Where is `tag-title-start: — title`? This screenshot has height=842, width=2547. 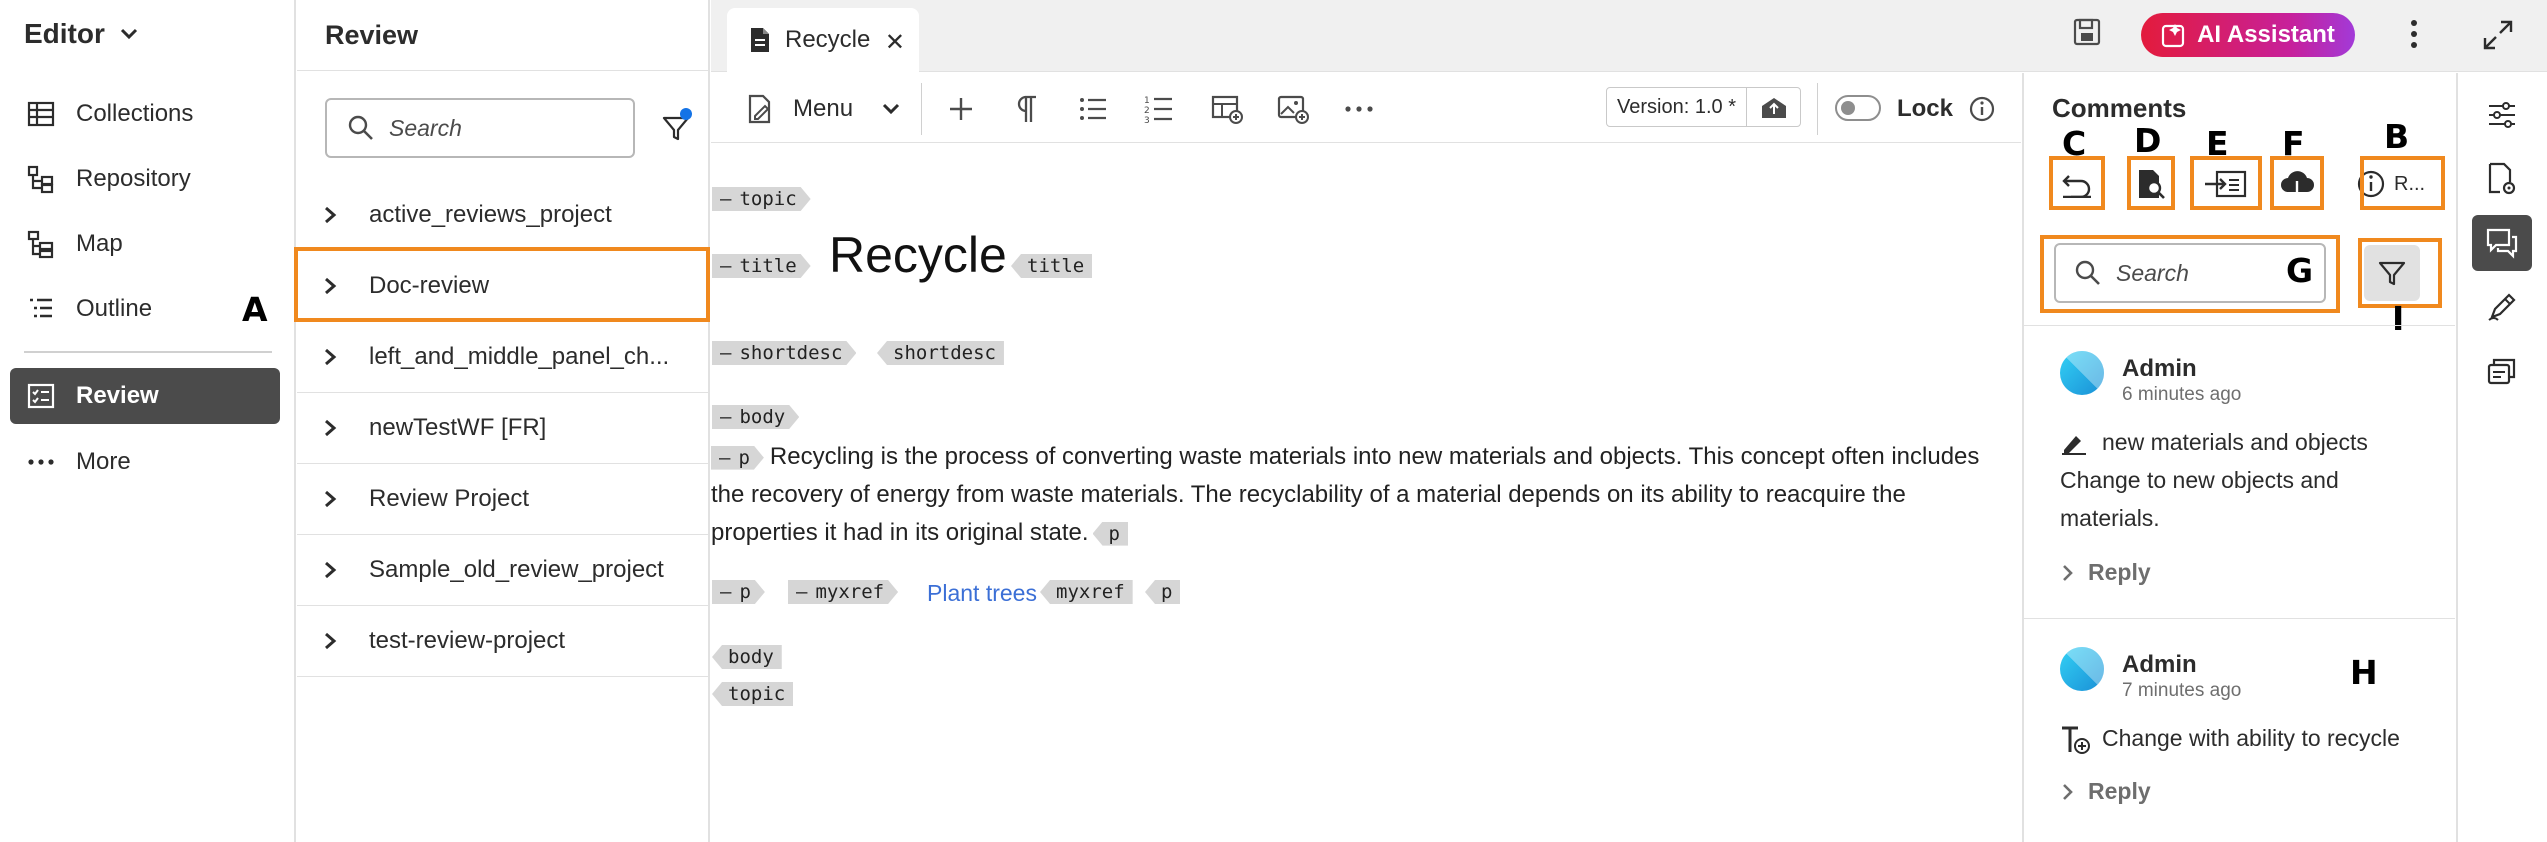 tag-title-start: — title is located at coordinates (761, 266).